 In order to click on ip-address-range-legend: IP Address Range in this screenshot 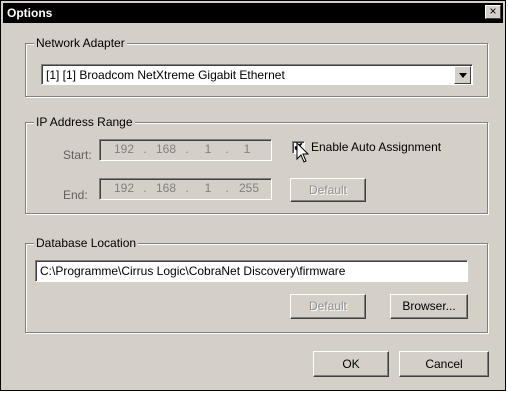, I will do `click(84, 122)`.